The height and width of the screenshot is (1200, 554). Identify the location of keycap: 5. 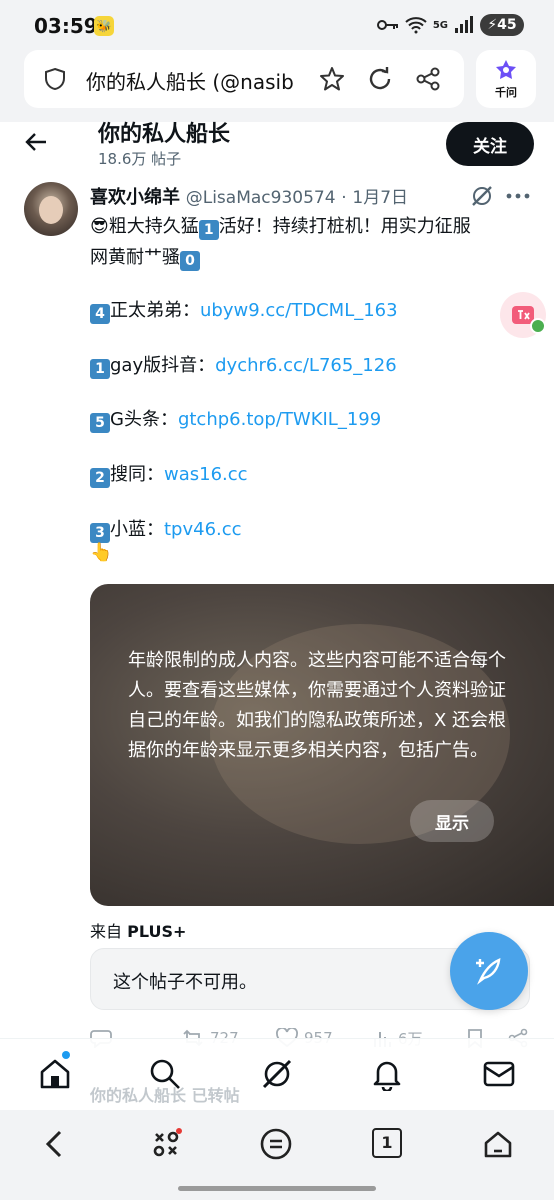
(100, 423).